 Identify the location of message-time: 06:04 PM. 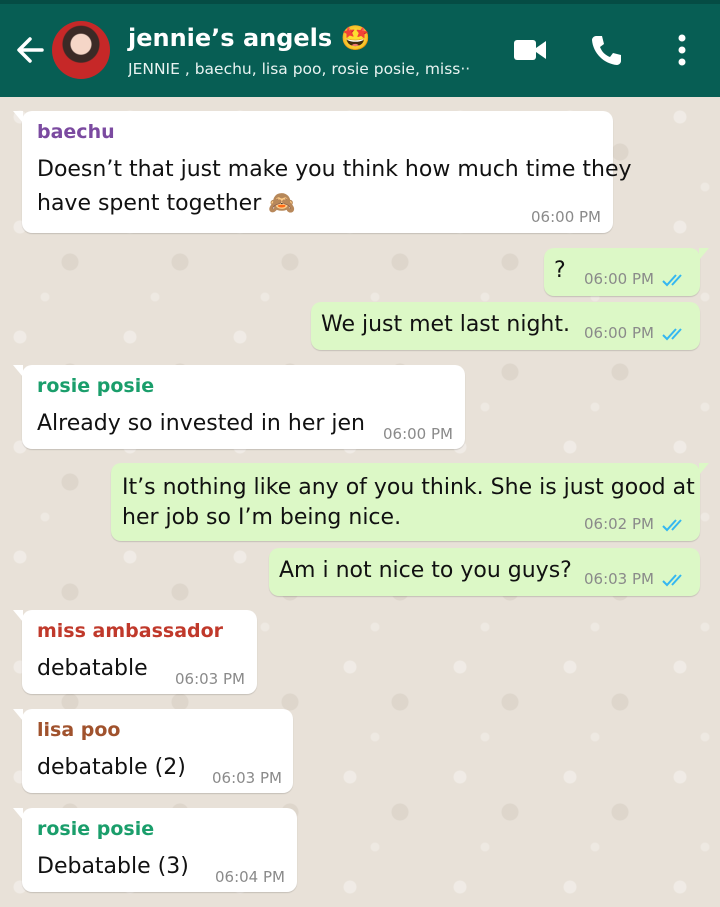
(250, 877).